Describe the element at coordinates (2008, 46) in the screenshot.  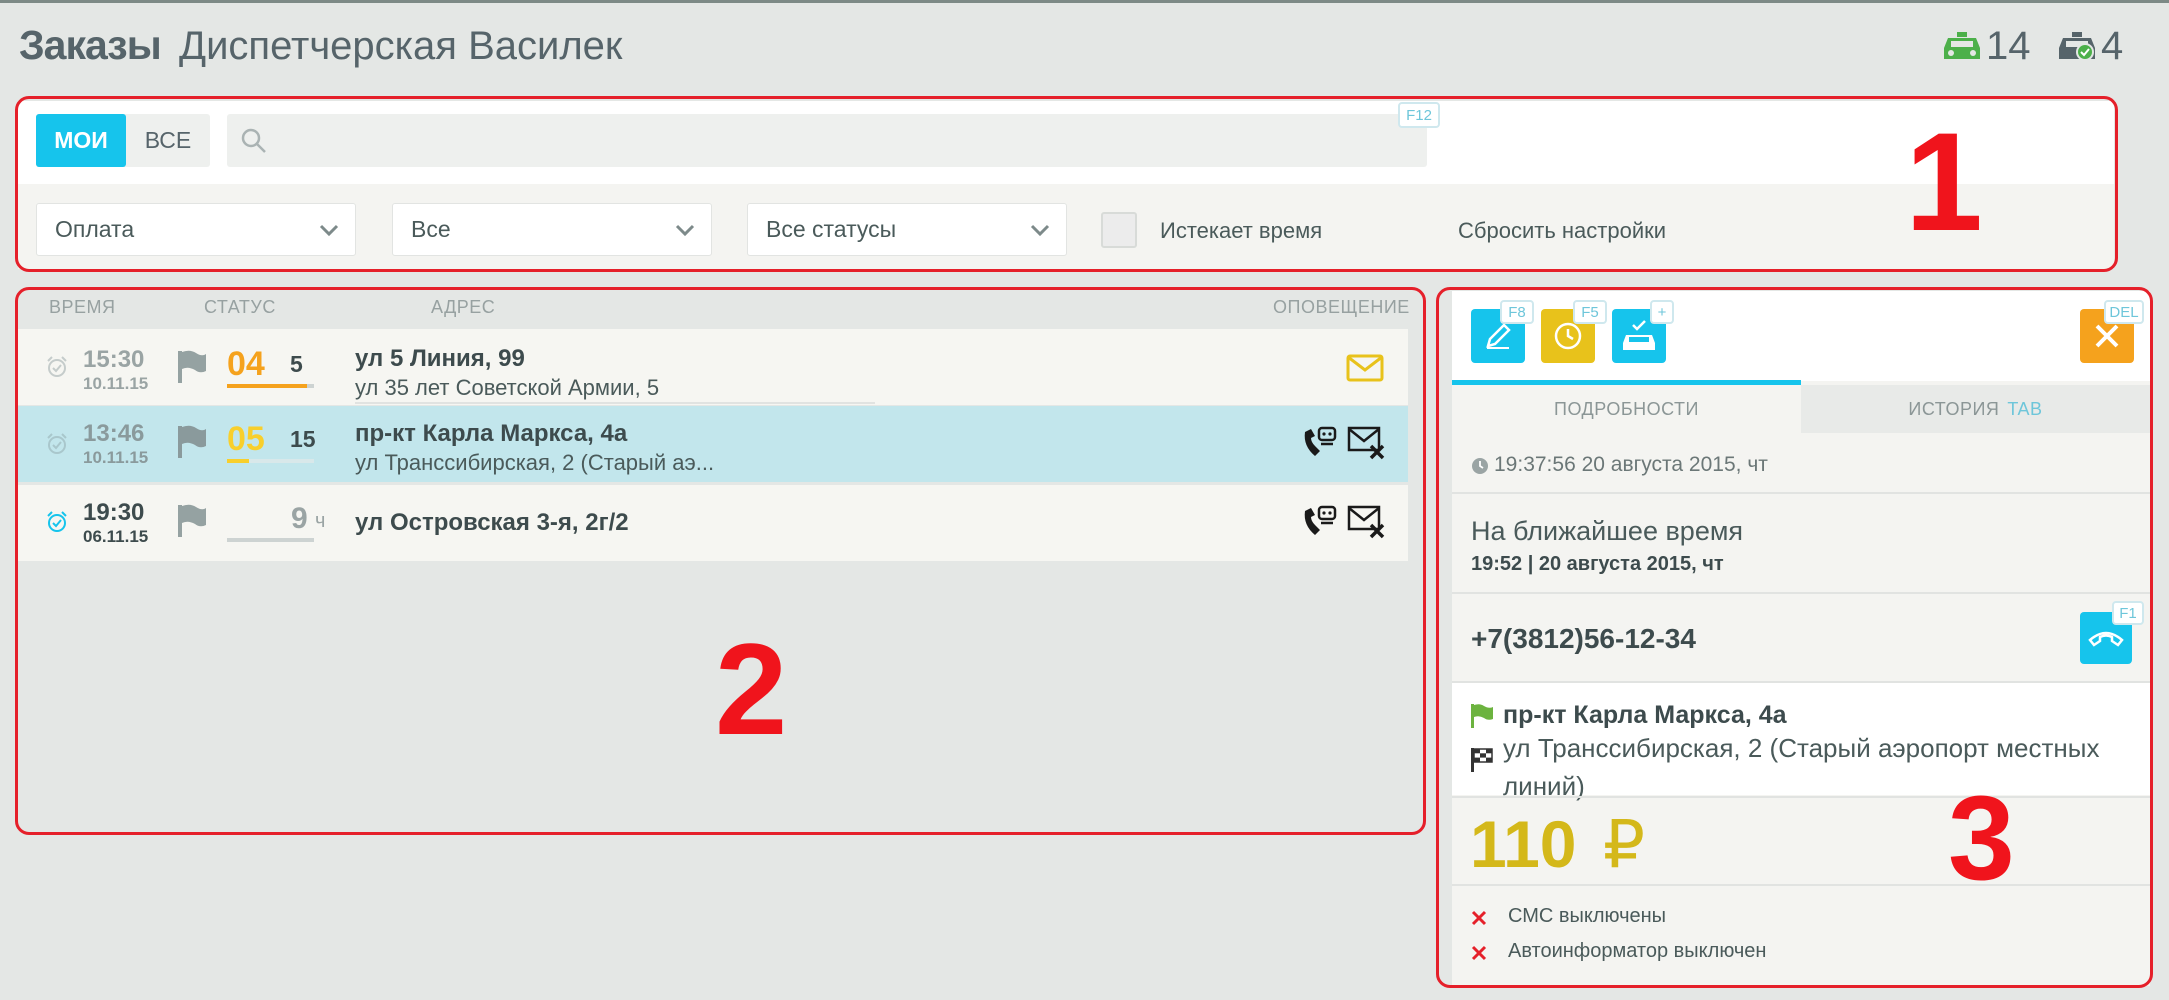
I see `free-cars-count: 14` at that location.